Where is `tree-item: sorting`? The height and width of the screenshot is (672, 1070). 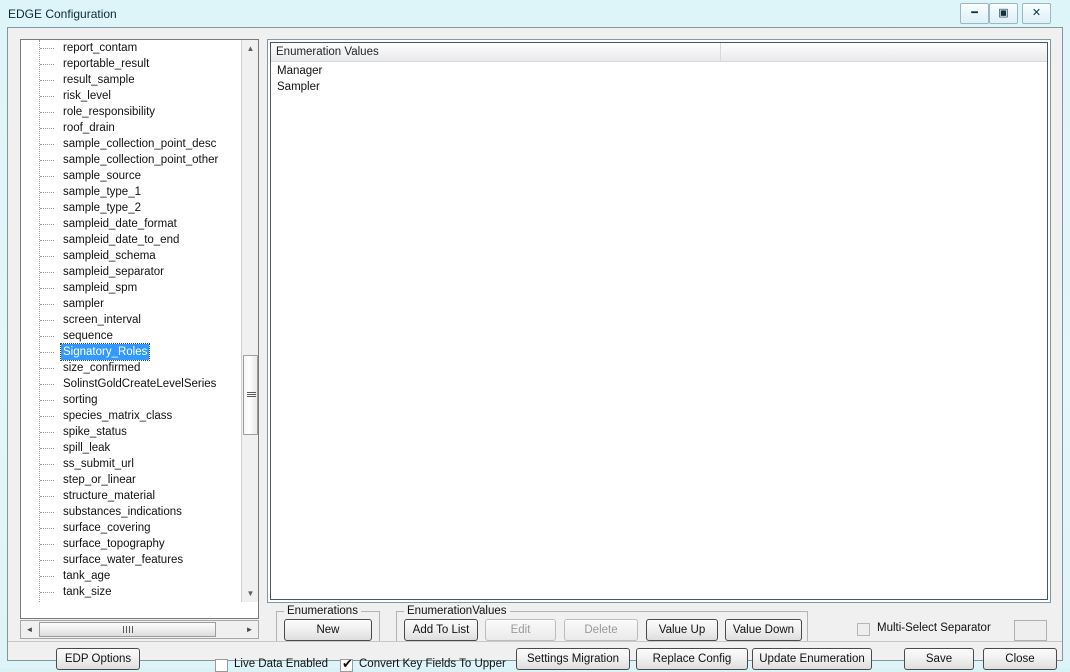
tree-item: sorting is located at coordinates (131, 400).